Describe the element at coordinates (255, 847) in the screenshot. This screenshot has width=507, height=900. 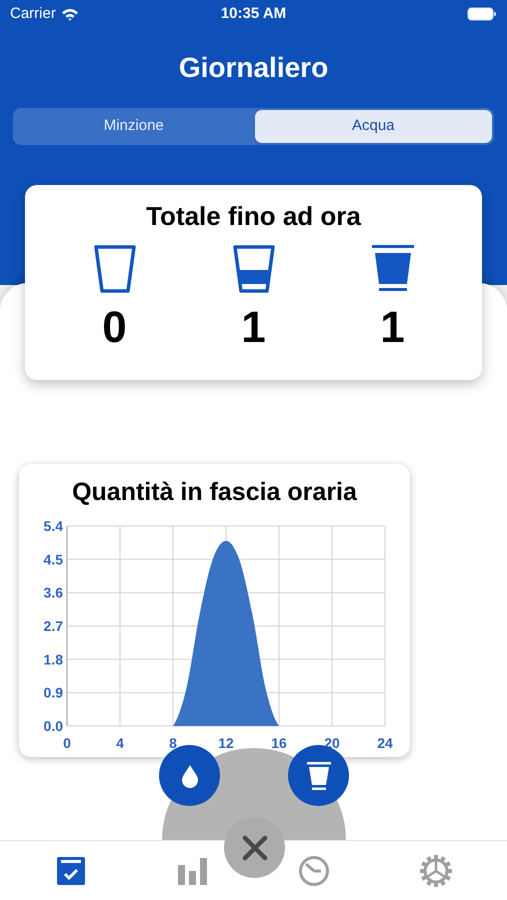
I see `close-icon` at that location.